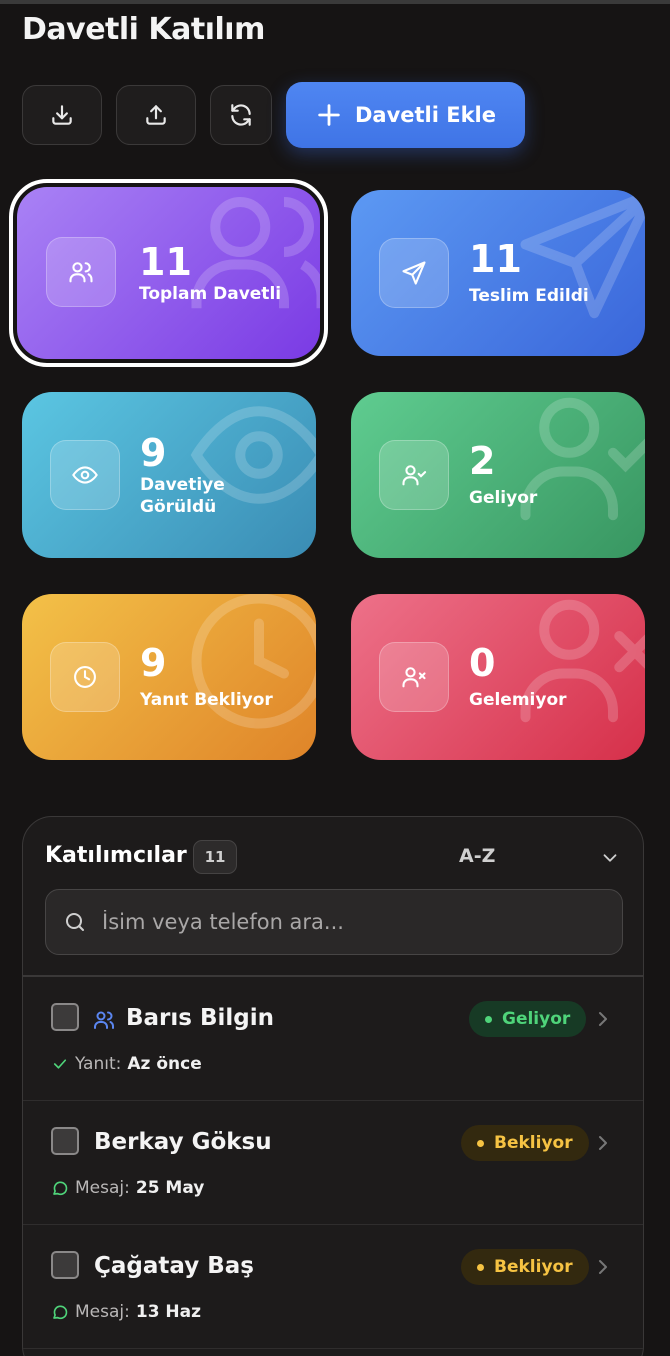 The height and width of the screenshot is (1356, 670). What do you see at coordinates (169, 677) in the screenshot?
I see `stat-card-awaiting: 9 Yanıt Bekliyor` at bounding box center [169, 677].